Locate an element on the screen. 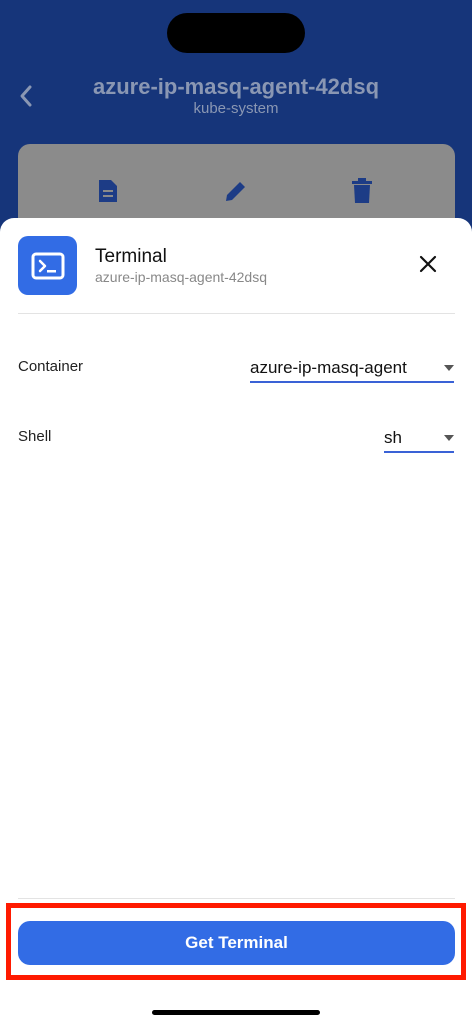  container-select: azure-ip-masq-agent is located at coordinates (352, 368).